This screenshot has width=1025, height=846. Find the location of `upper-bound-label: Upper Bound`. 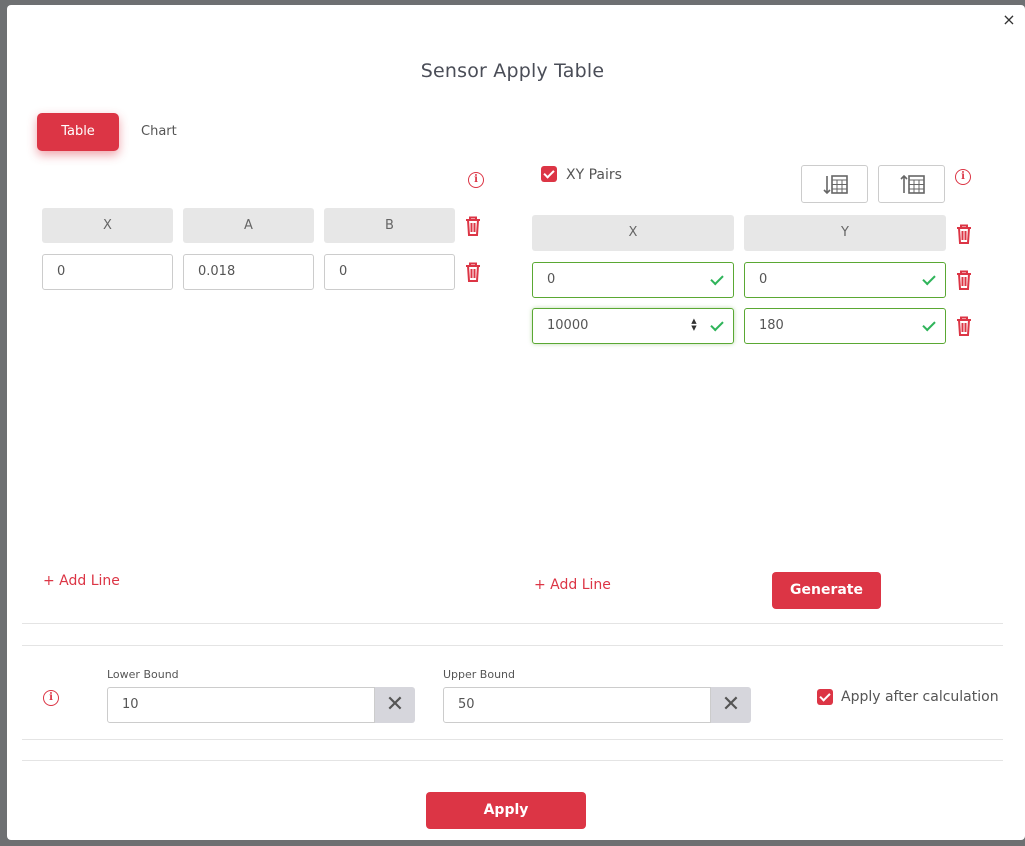

upper-bound-label: Upper Bound is located at coordinates (479, 674).